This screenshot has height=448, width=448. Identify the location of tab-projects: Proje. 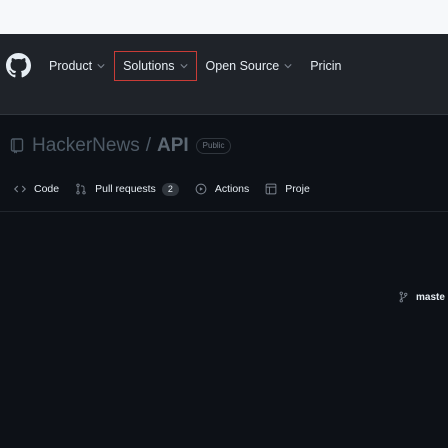
(287, 189).